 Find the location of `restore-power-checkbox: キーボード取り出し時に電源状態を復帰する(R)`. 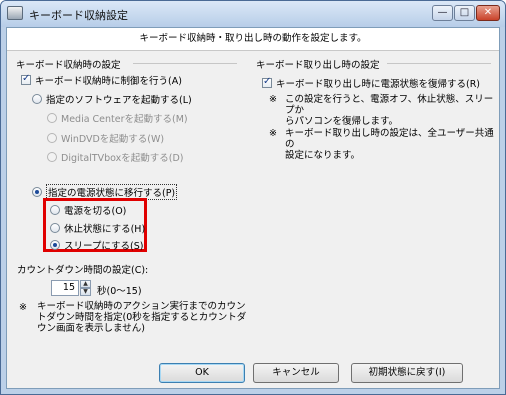

restore-power-checkbox: キーボード取り出し時に電源状態を復帰する(R) is located at coordinates (371, 83).